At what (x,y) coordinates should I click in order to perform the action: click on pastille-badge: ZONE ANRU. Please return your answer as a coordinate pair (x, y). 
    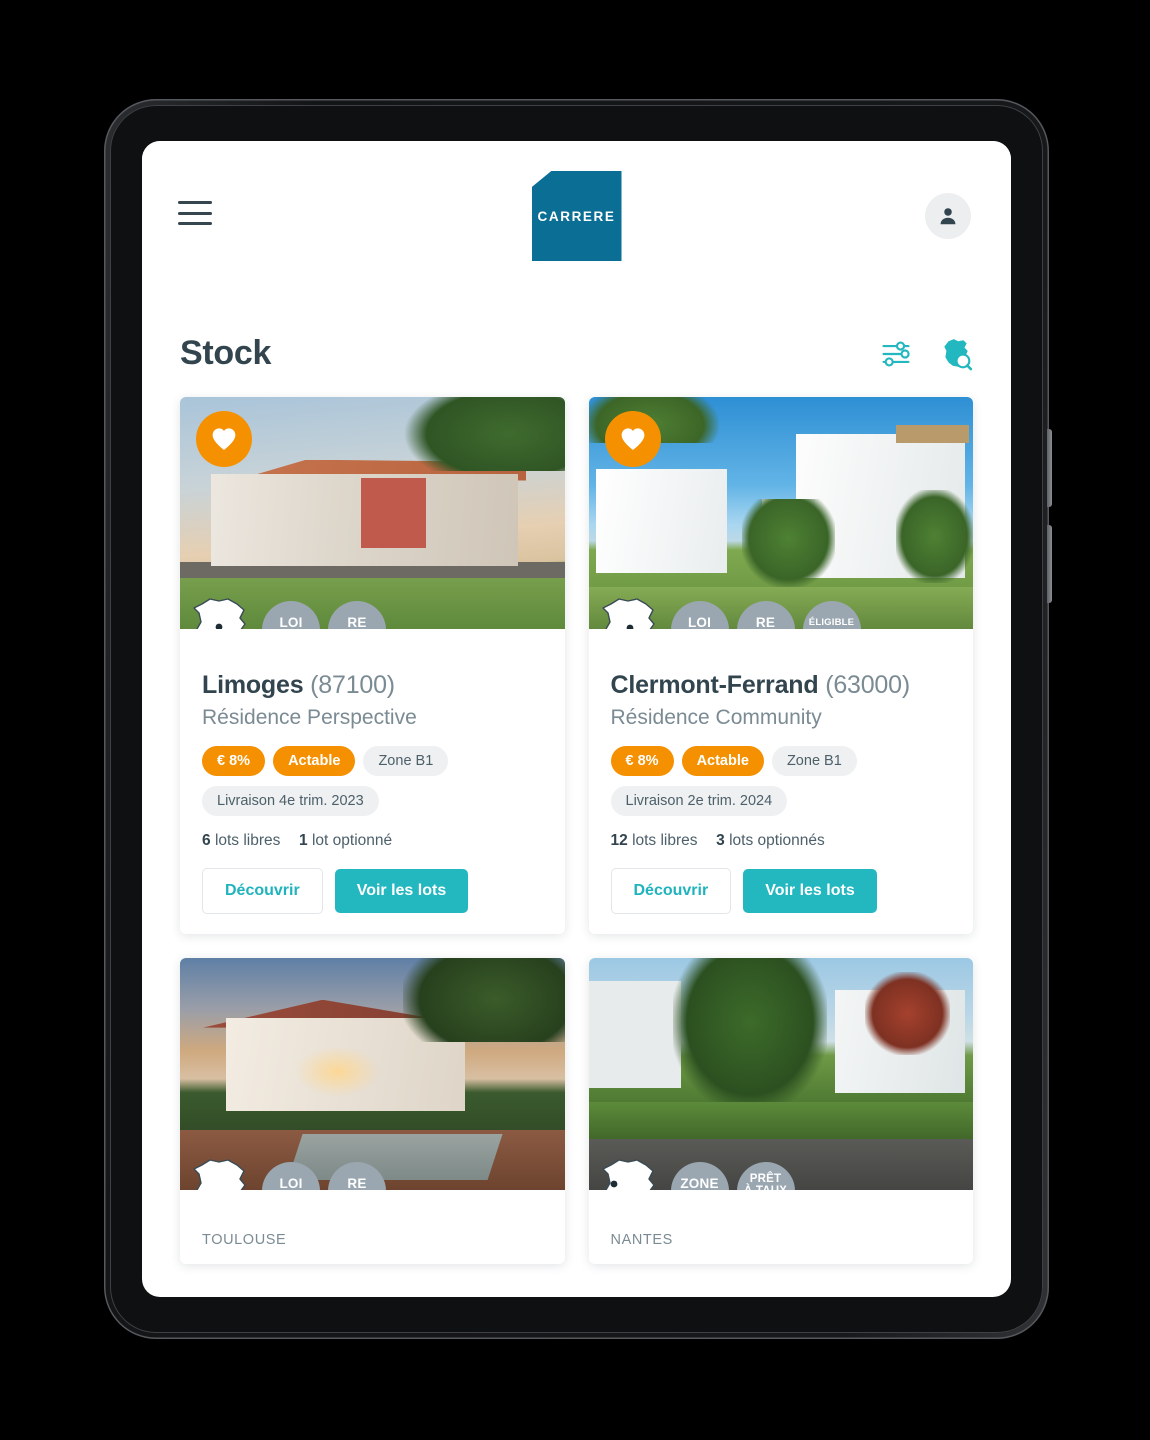
    Looking at the image, I should click on (699, 1176).